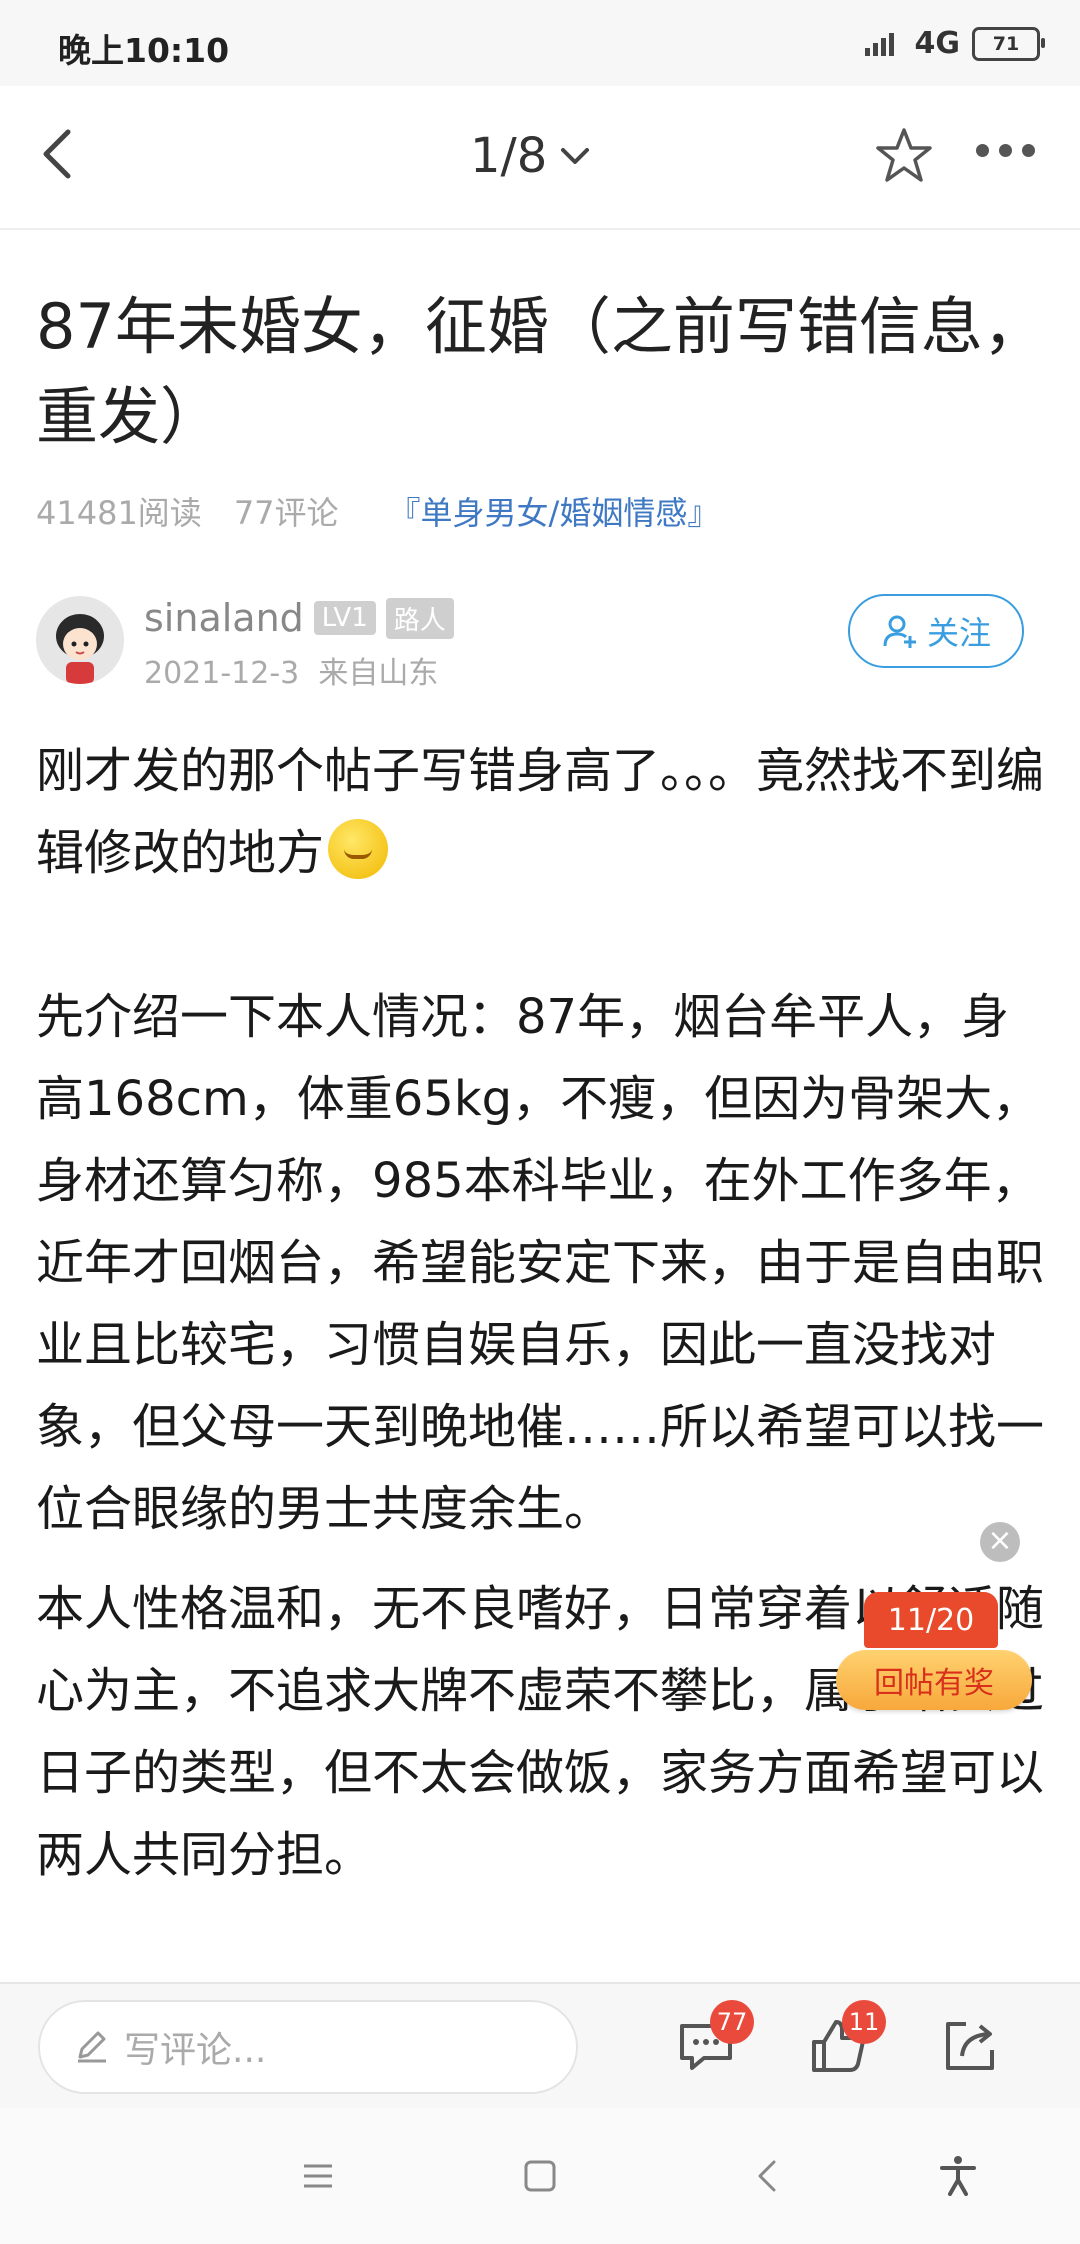  I want to click on status-icons: 4G 71, so click(954, 43).